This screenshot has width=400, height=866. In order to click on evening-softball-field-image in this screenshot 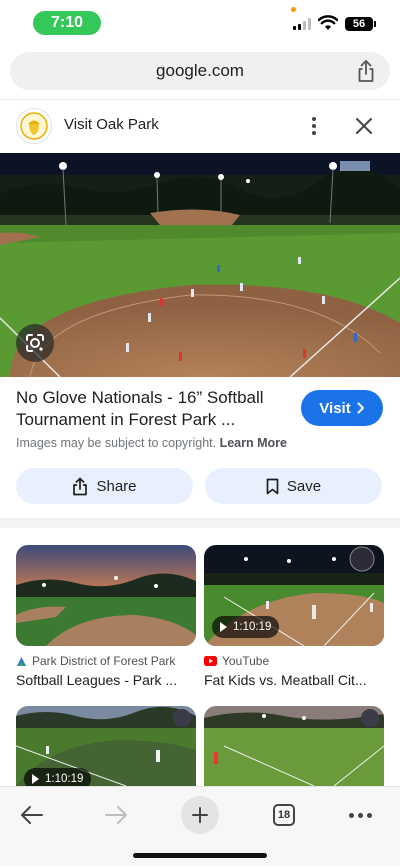, I will do `click(294, 746)`.